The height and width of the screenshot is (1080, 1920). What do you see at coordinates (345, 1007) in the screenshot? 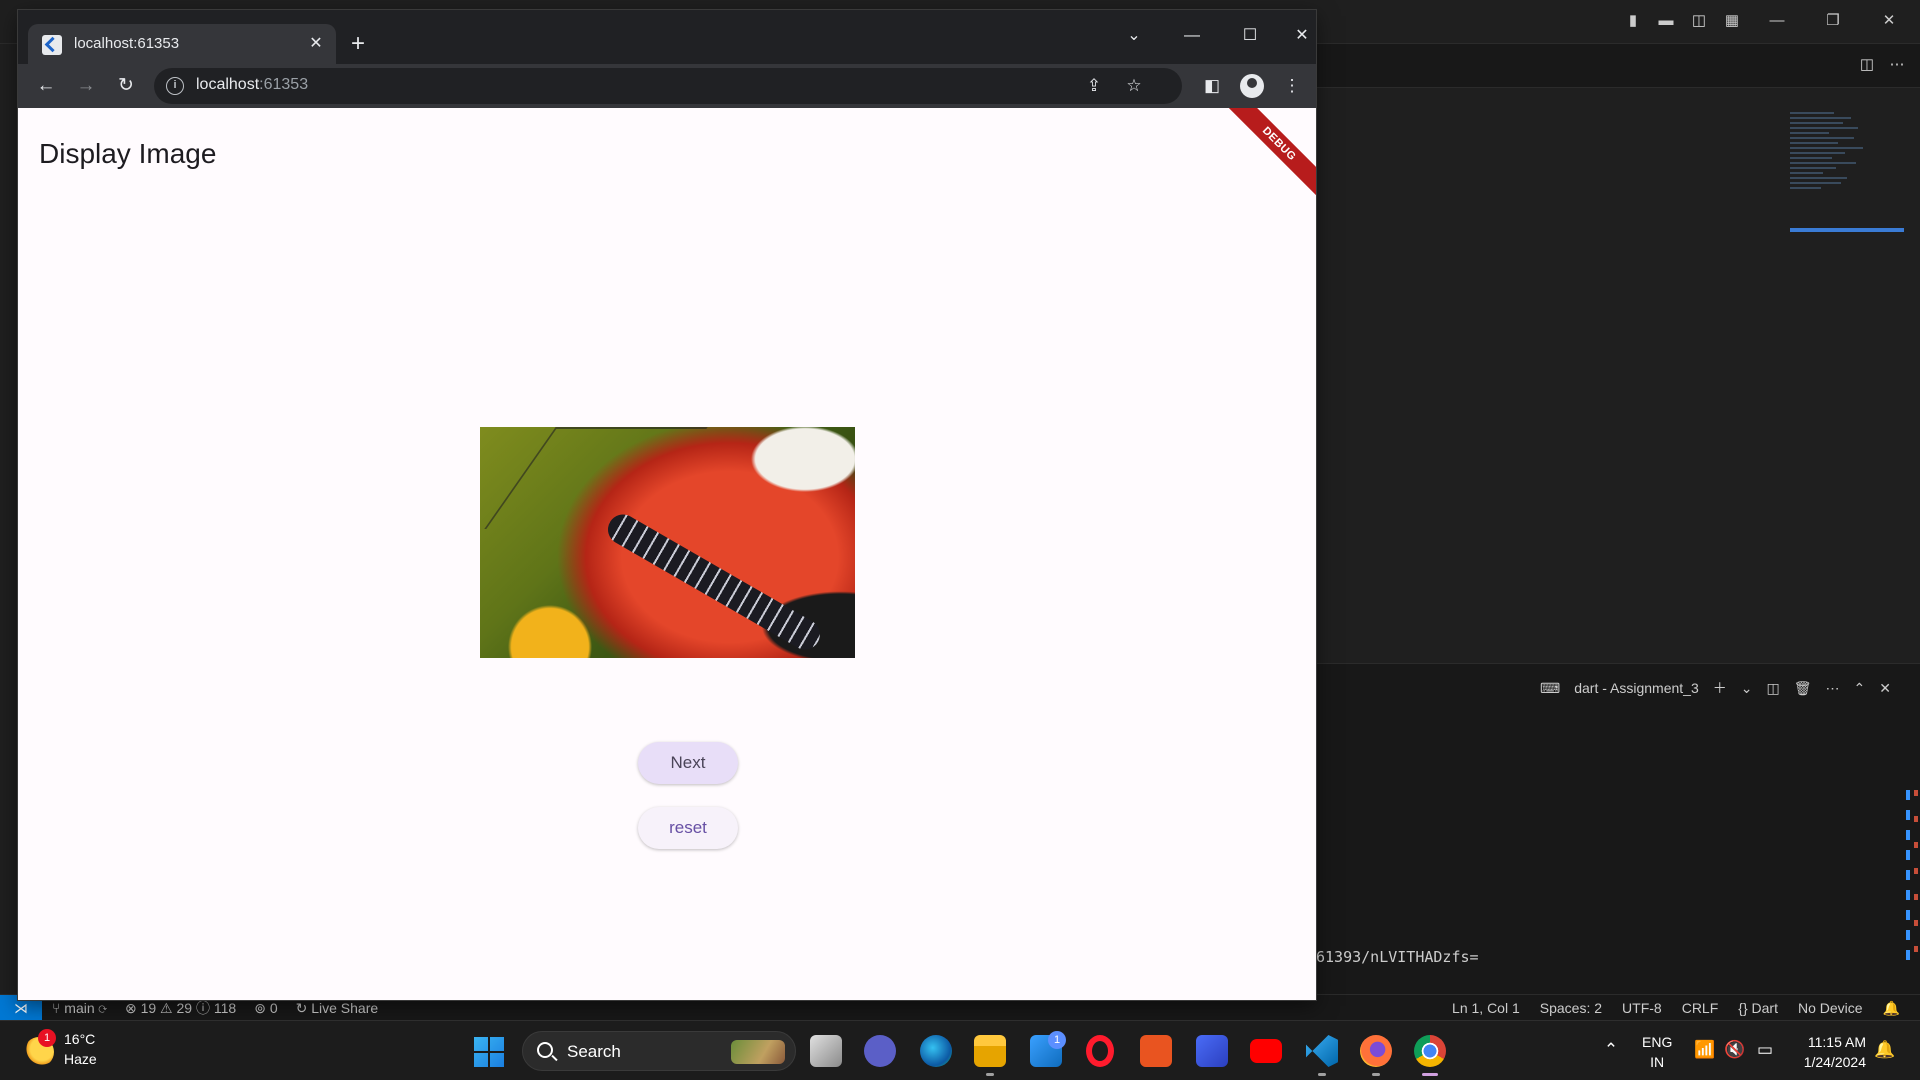
I see `live-share-label: Live Share` at bounding box center [345, 1007].